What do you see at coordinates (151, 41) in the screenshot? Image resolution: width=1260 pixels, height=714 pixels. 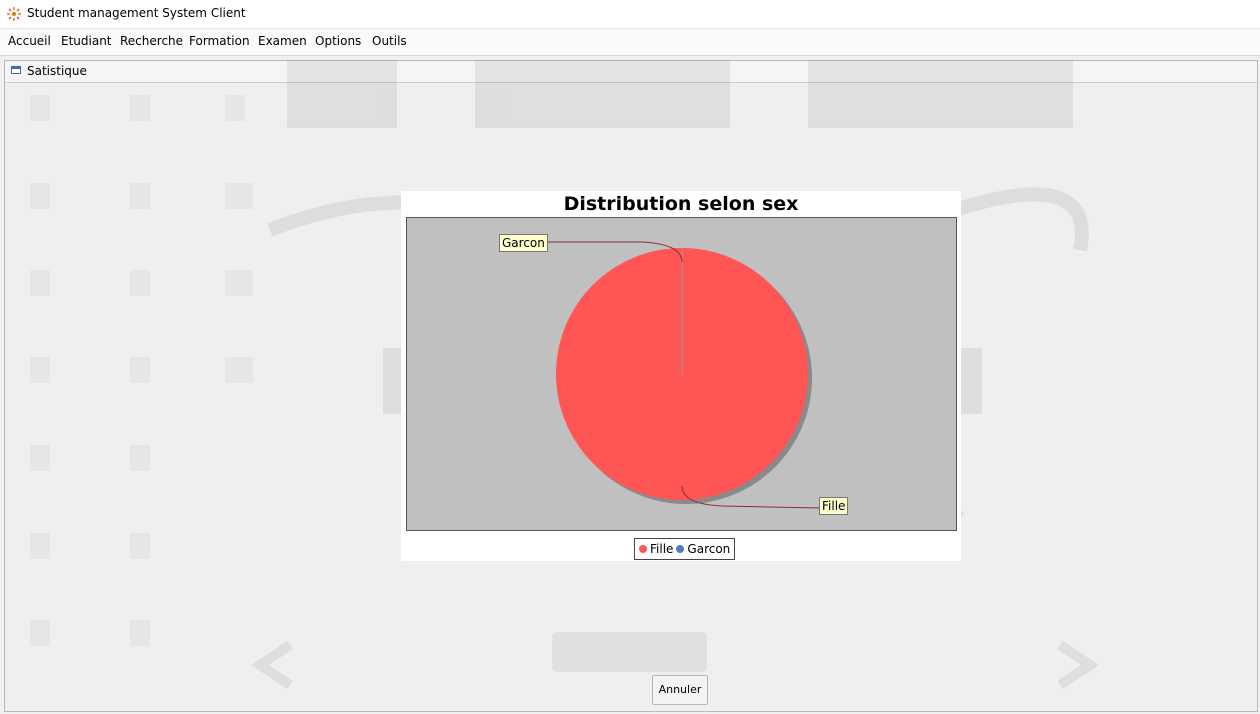 I see `menu-recherche: Recherche` at bounding box center [151, 41].